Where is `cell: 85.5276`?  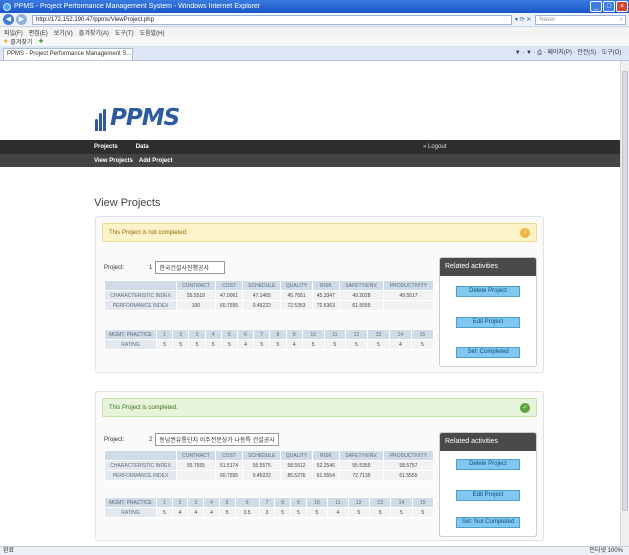
cell: 85.5276 is located at coordinates (296, 475).